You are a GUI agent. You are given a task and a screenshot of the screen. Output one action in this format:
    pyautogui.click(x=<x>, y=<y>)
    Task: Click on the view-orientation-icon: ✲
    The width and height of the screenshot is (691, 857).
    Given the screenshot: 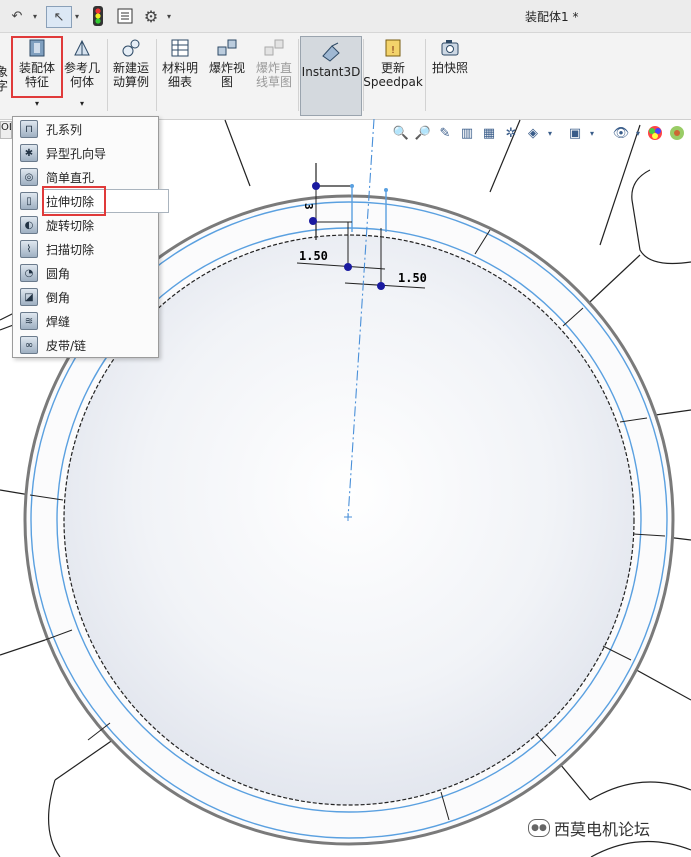 What is the action you would take?
    pyautogui.click(x=511, y=133)
    